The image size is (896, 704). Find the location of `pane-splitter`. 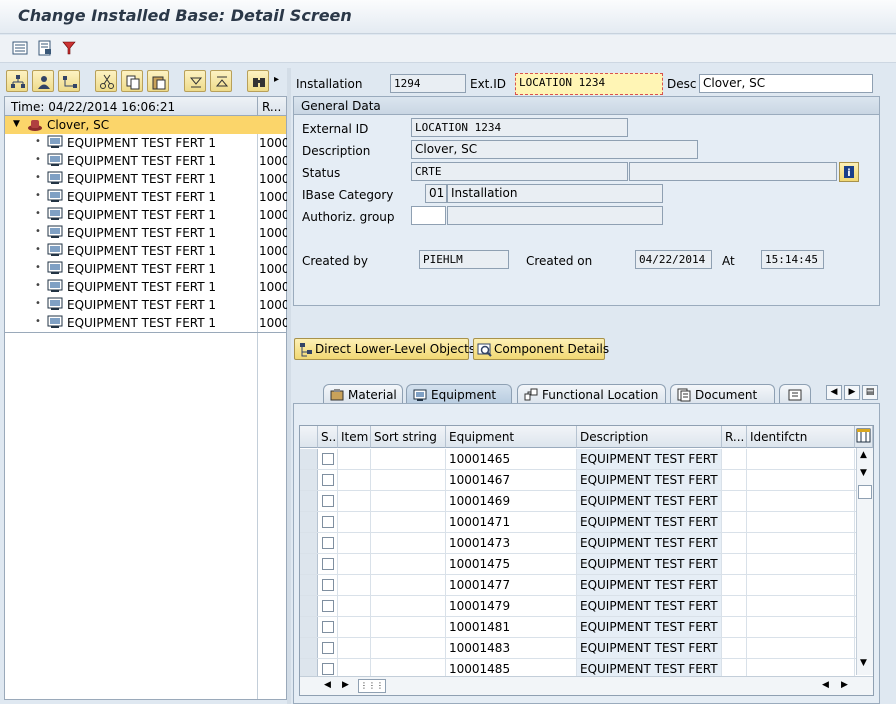

pane-splitter is located at coordinates (289, 386).